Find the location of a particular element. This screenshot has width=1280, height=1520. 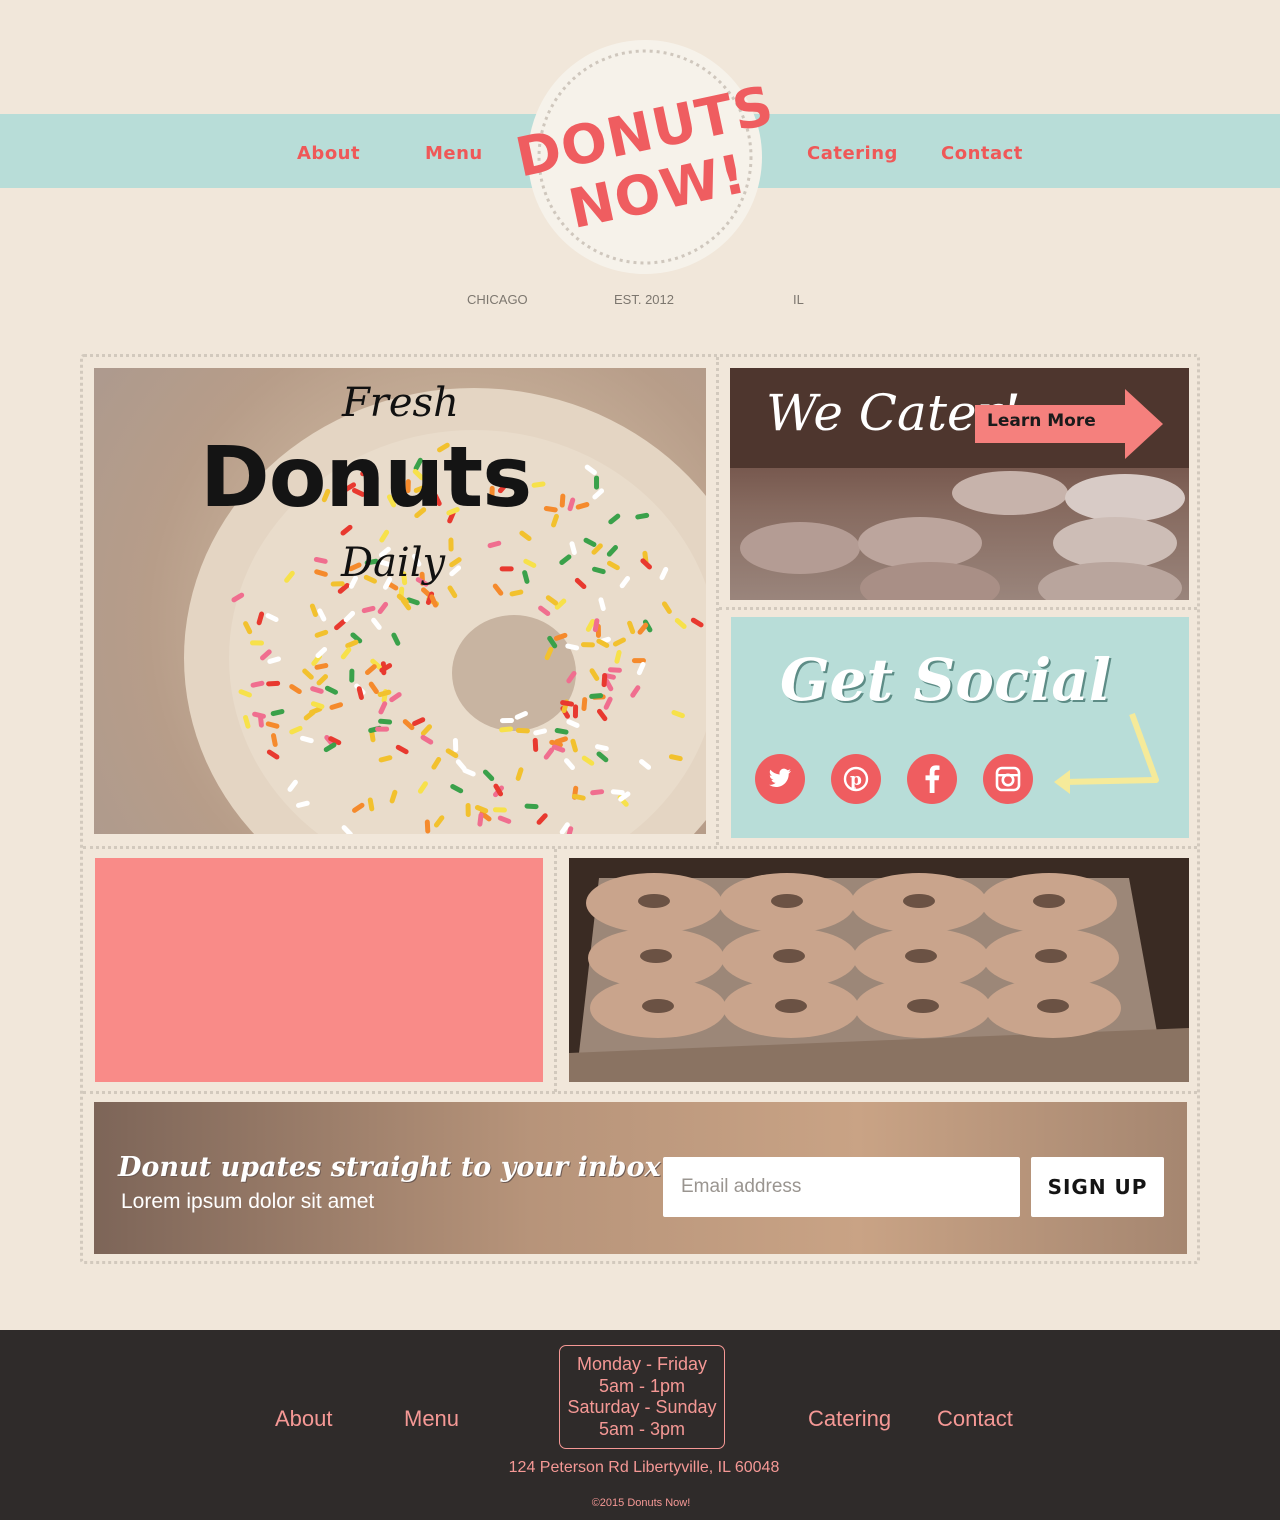

tagline-state: IL is located at coordinates (798, 299).